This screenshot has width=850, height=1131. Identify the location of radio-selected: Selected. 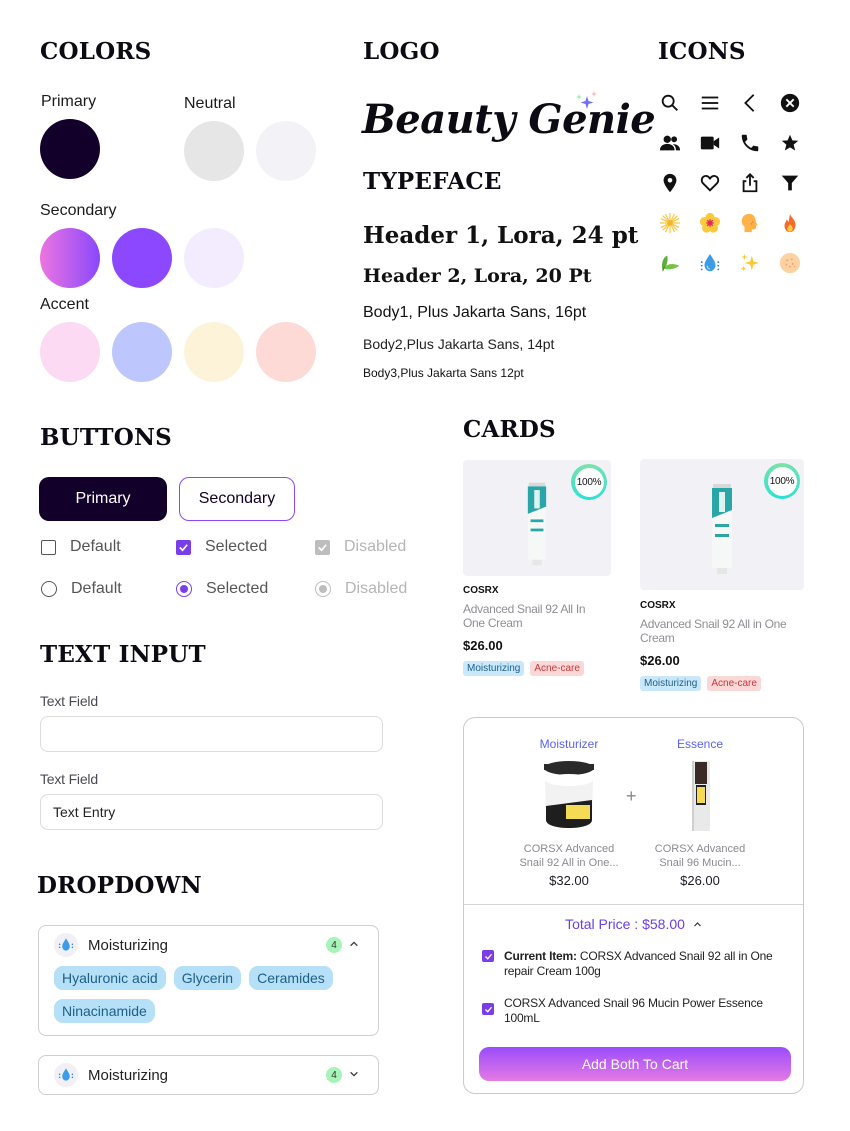
(222, 589).